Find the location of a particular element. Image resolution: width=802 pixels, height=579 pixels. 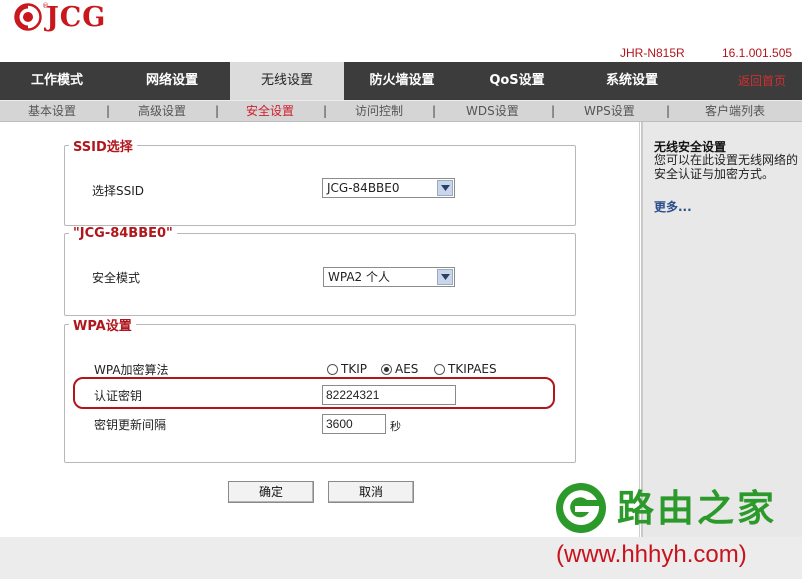

subtab-client-list: 客户端列表 is located at coordinates (735, 111).